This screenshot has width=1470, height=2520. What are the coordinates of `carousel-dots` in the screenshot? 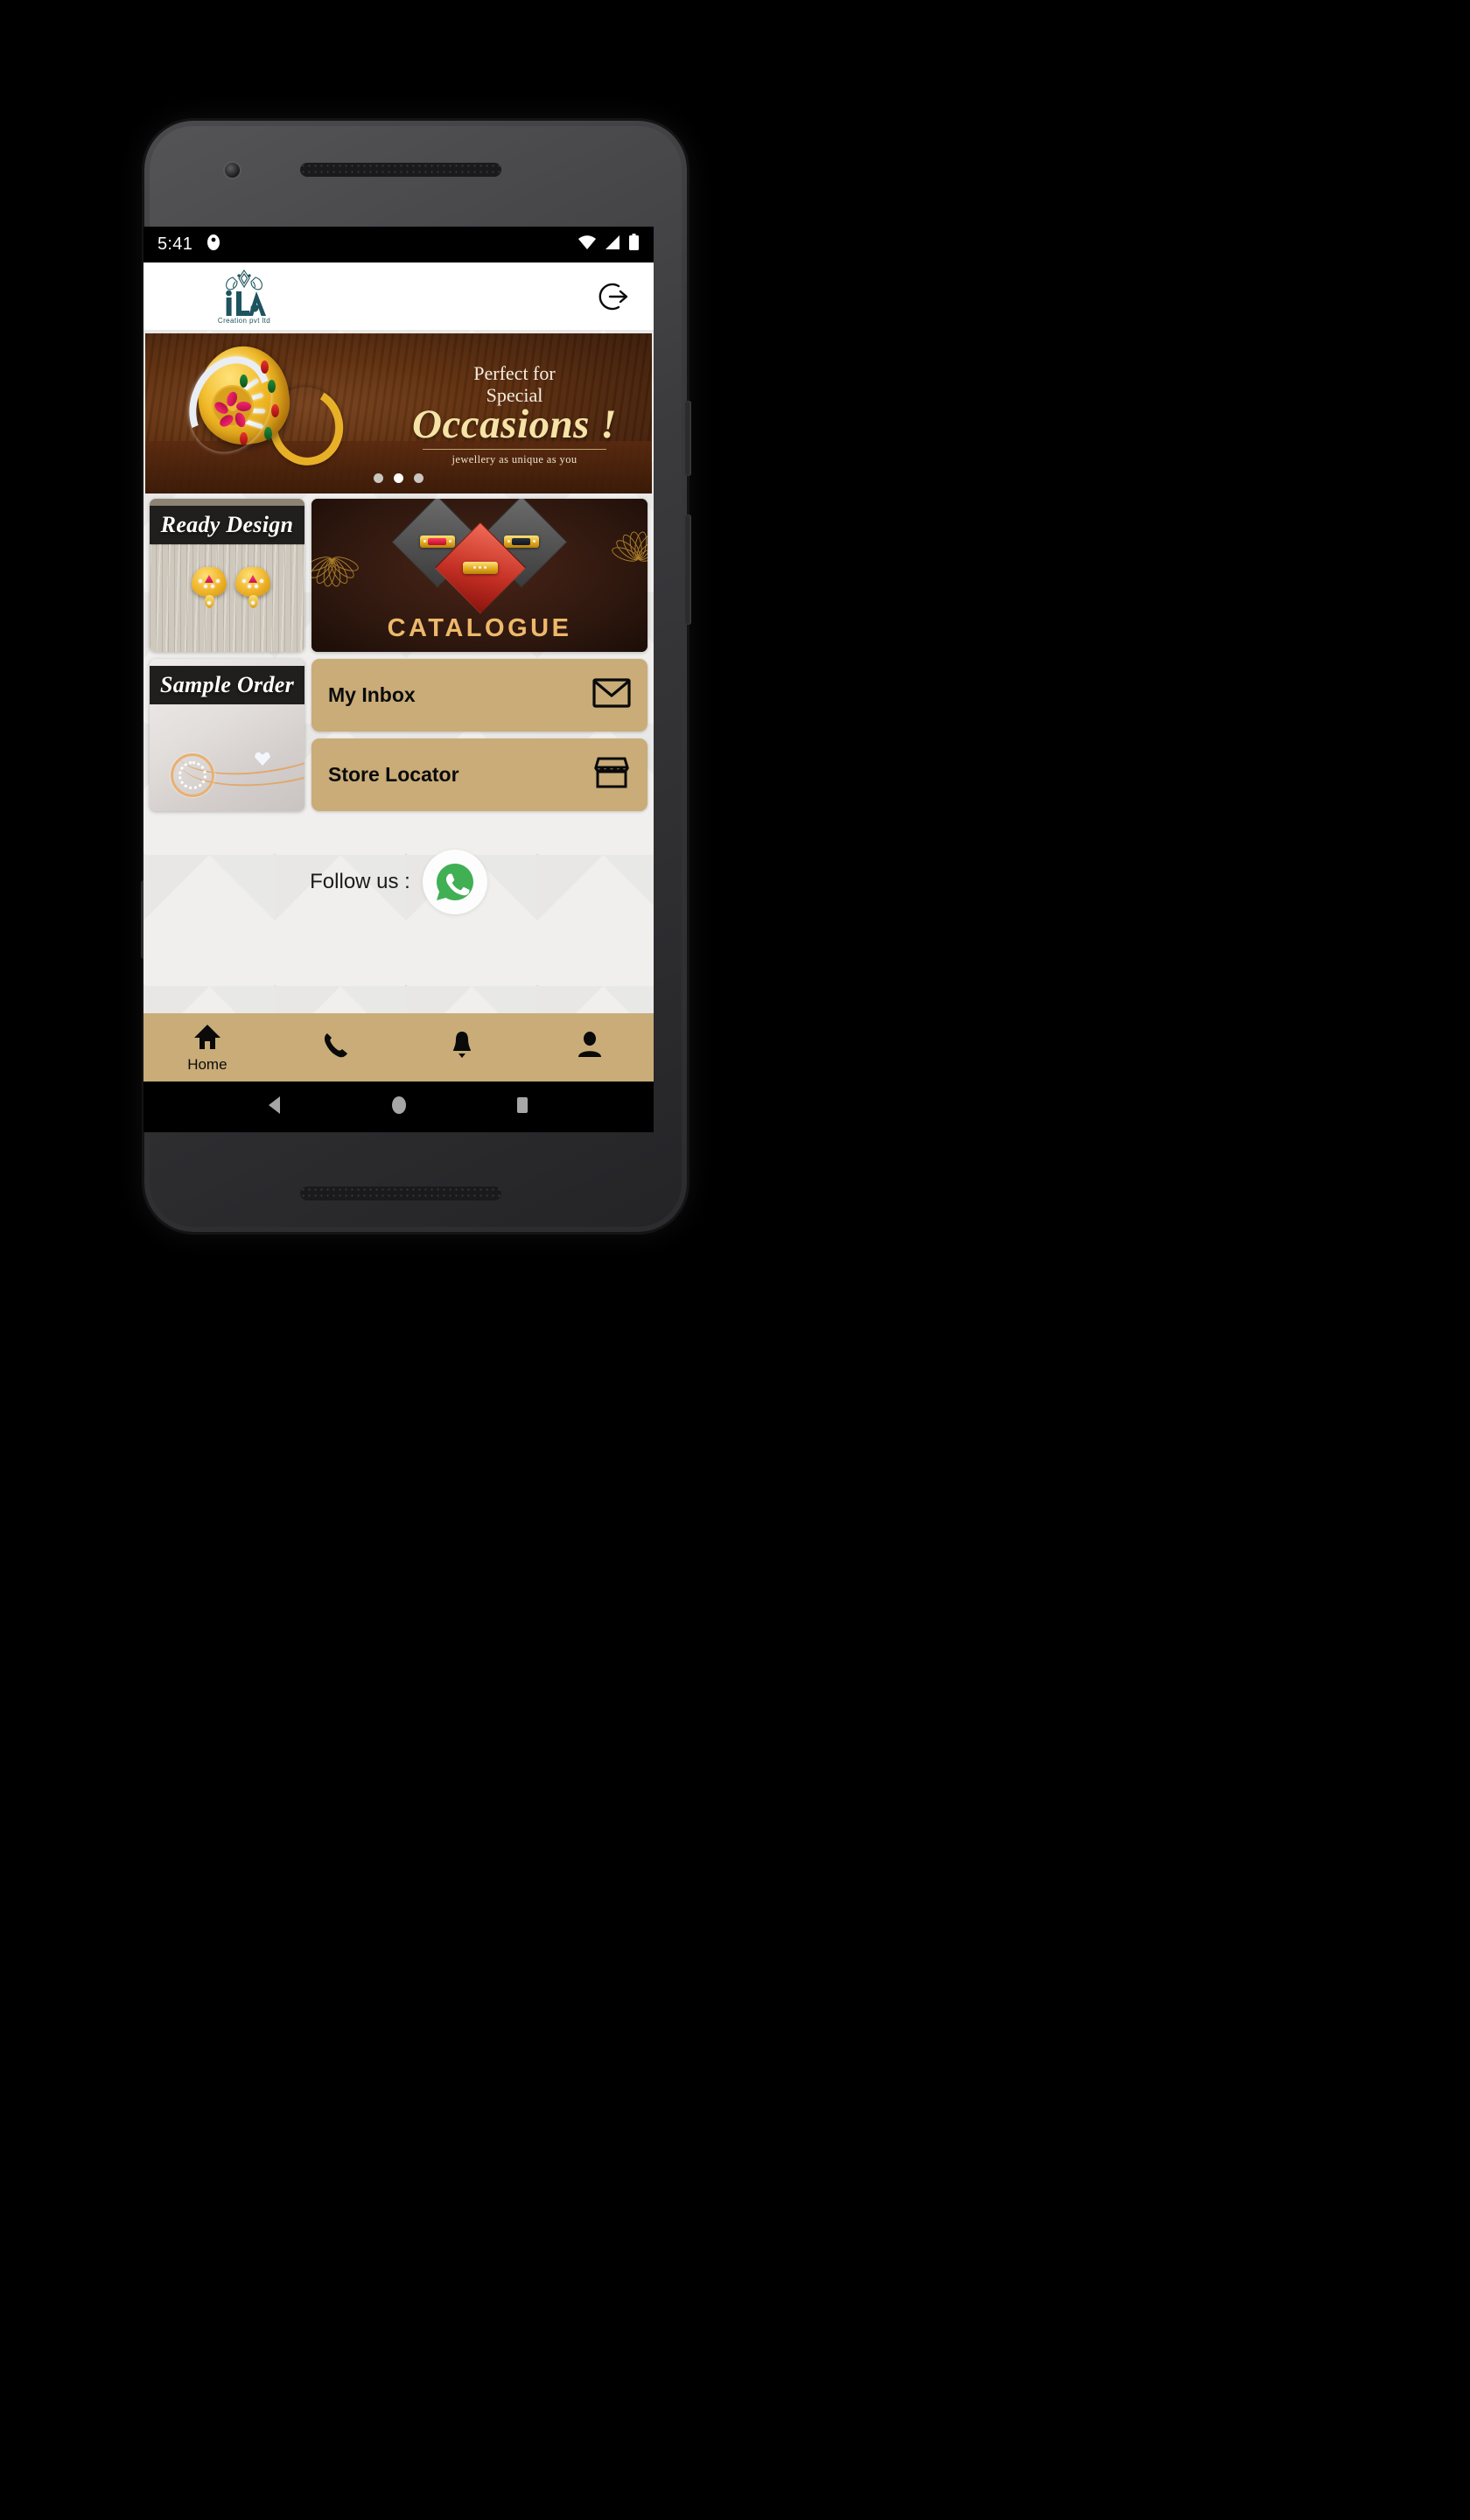 It's located at (398, 478).